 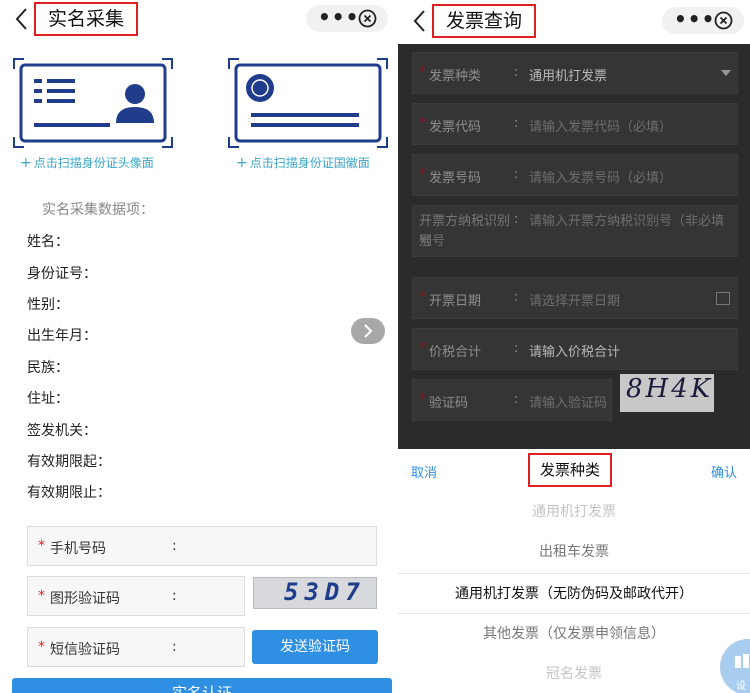 What do you see at coordinates (726, 73) in the screenshot?
I see `dropdown-caret-icon` at bounding box center [726, 73].